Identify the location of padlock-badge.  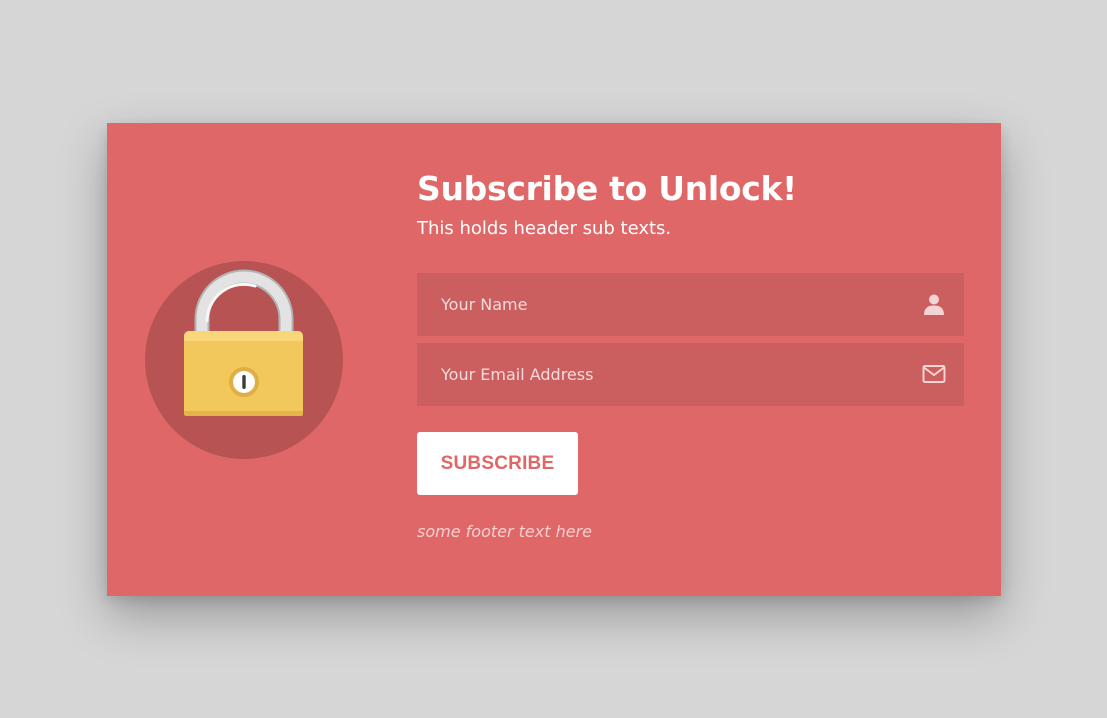
(244, 360).